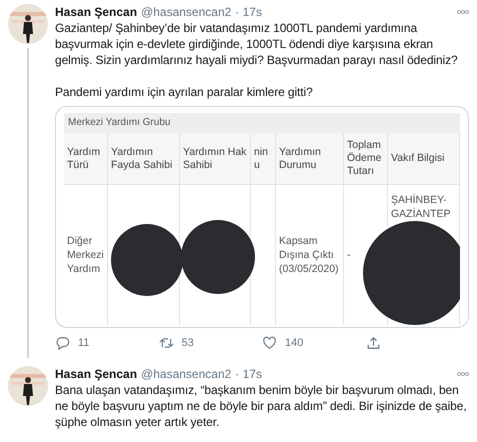 Image resolution: width=477 pixels, height=442 pixels. What do you see at coordinates (310, 159) in the screenshot?
I see `column-header: Yardımın Durumu` at bounding box center [310, 159].